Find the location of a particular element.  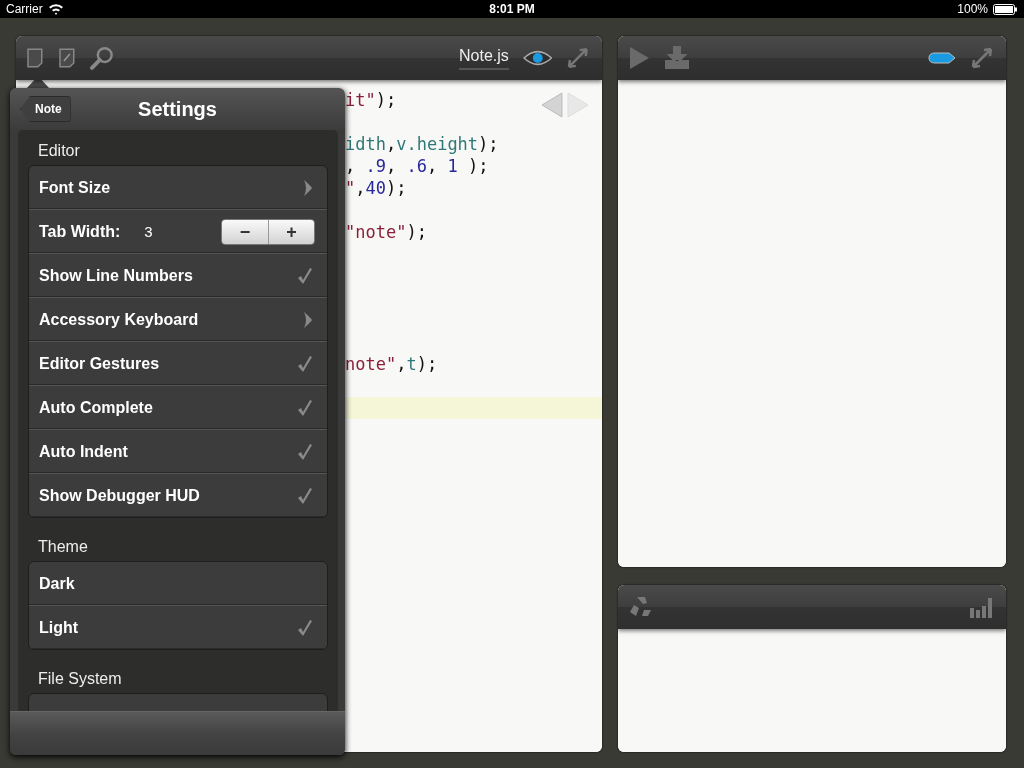

section-header: Theme is located at coordinates (63, 547).